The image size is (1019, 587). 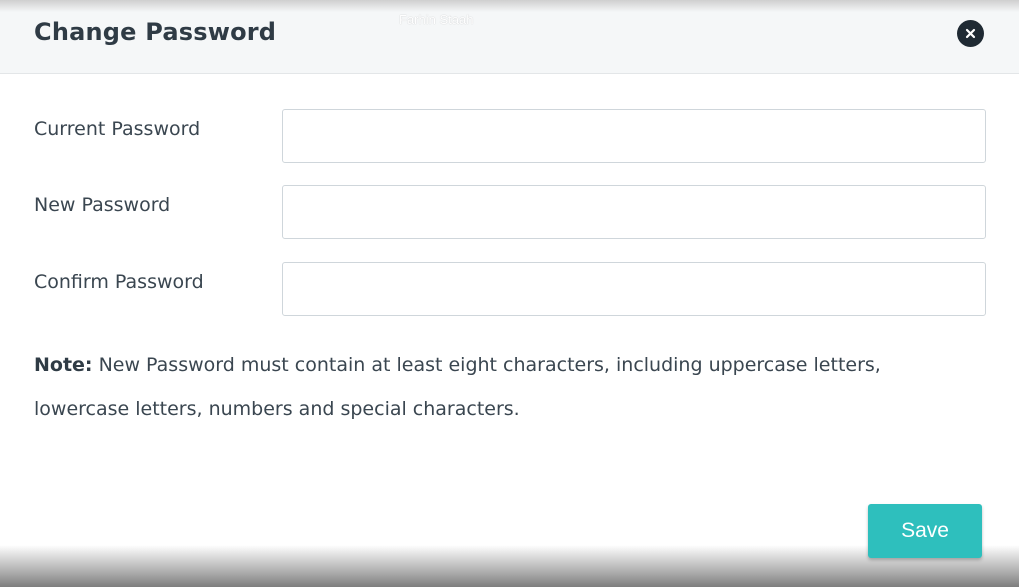 I want to click on new-password-row: New Password, so click(x=509, y=213).